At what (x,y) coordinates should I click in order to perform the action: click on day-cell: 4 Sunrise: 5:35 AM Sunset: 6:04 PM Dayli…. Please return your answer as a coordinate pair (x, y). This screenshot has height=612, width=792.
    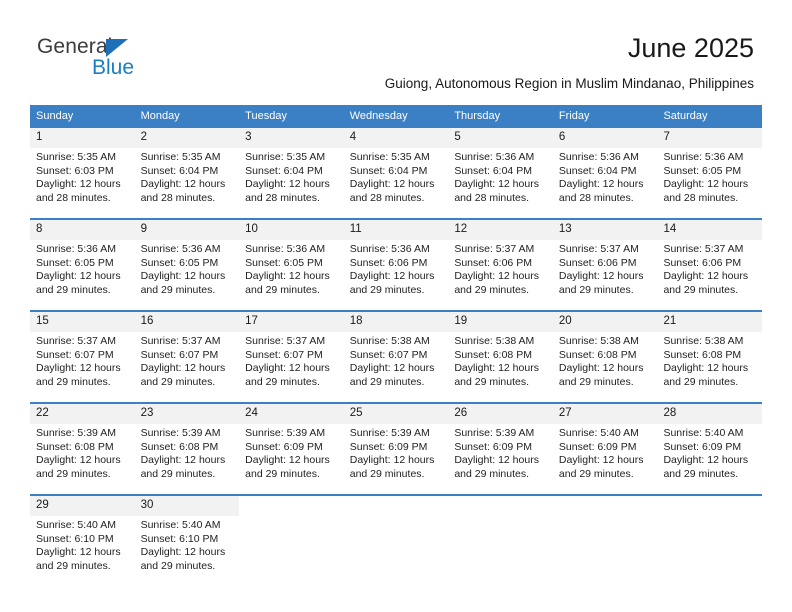
    Looking at the image, I should click on (396, 173).